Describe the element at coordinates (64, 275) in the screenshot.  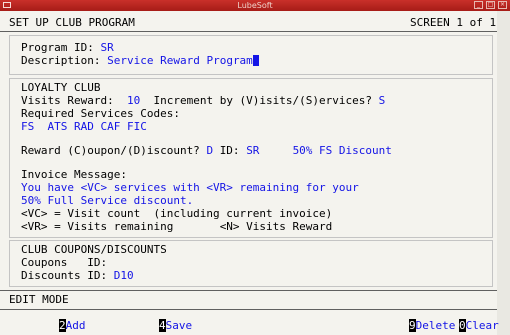
I see `discounts-id-label: Discounts ID:` at that location.